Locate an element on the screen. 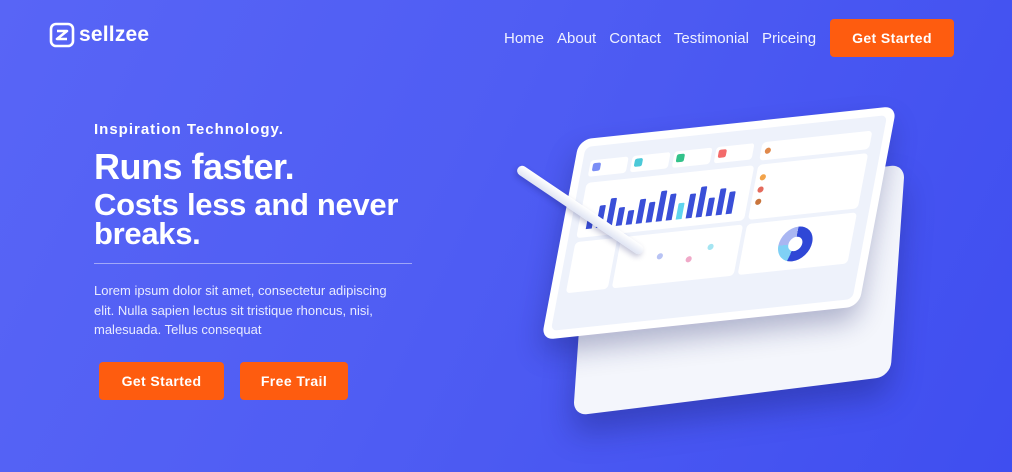  brand-name: sellzee is located at coordinates (114, 34).